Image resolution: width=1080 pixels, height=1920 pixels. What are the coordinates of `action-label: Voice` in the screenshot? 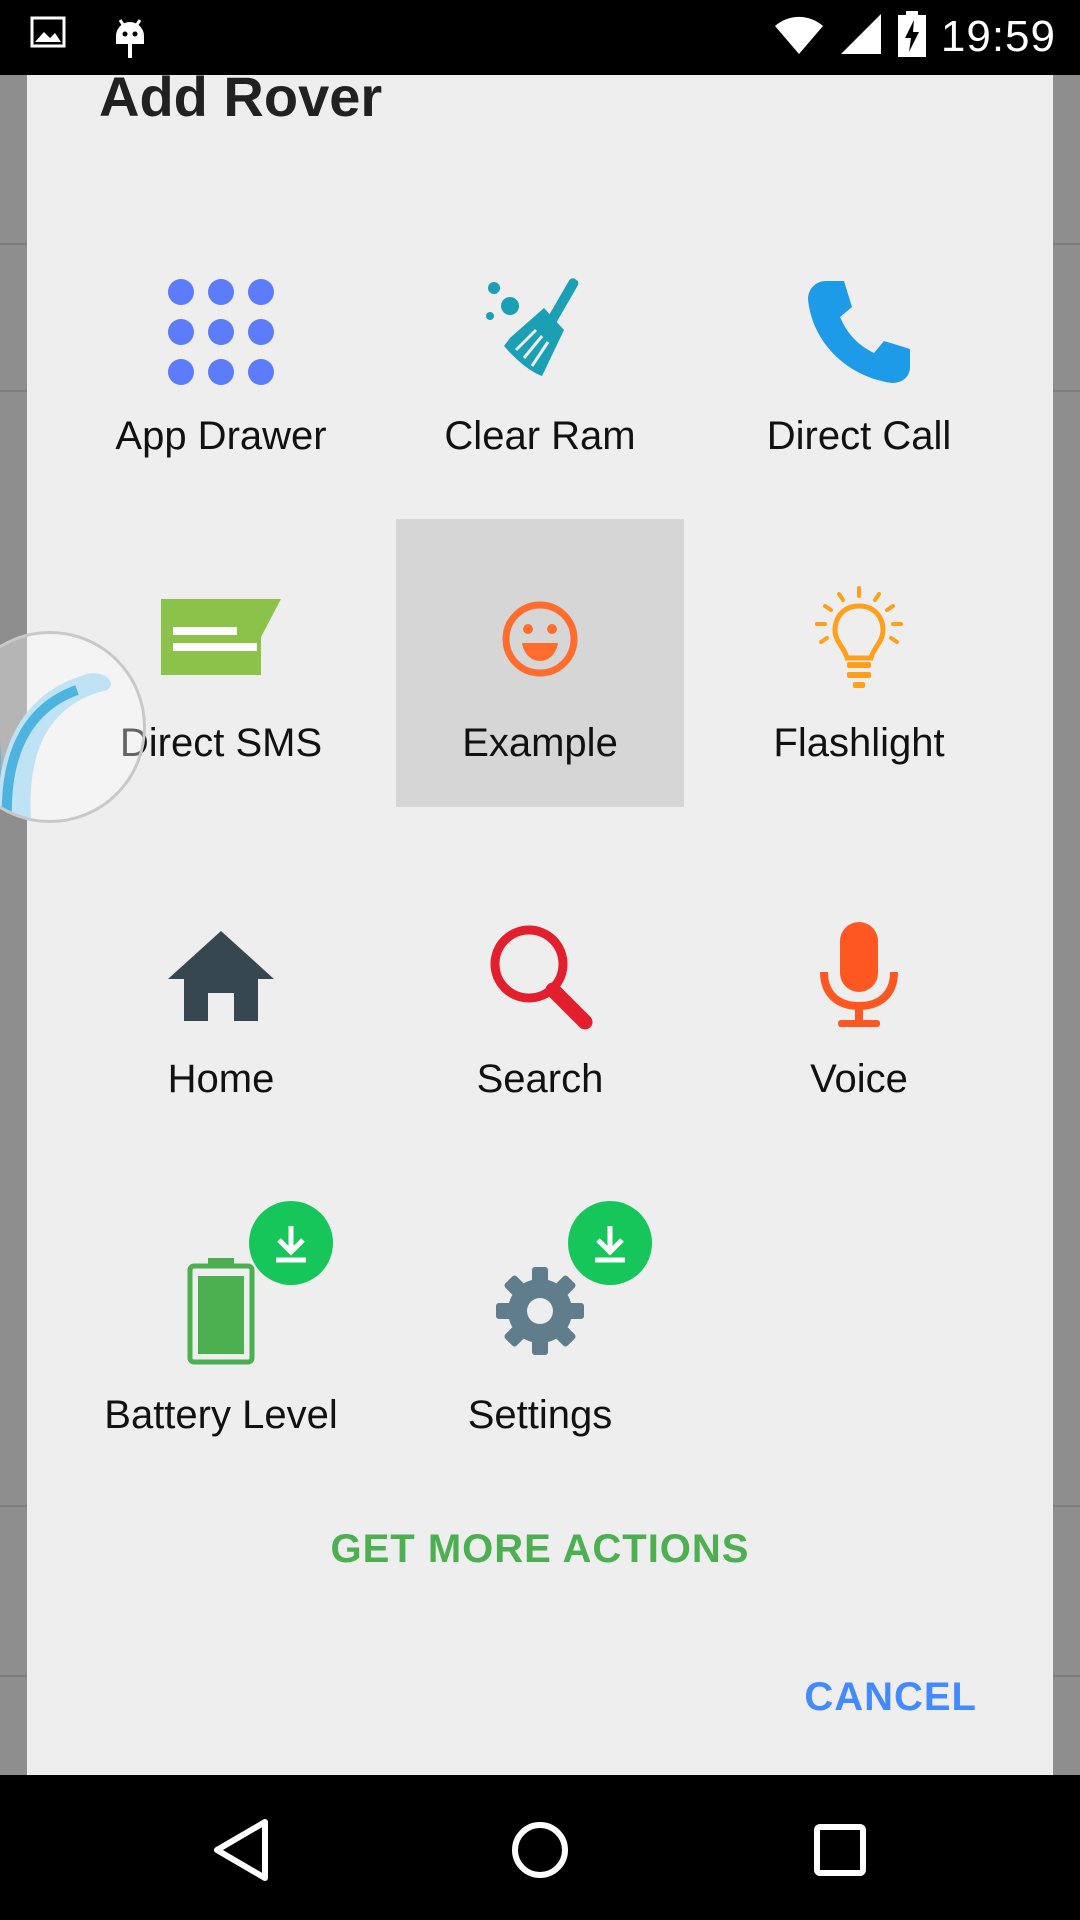 It's located at (859, 1079).